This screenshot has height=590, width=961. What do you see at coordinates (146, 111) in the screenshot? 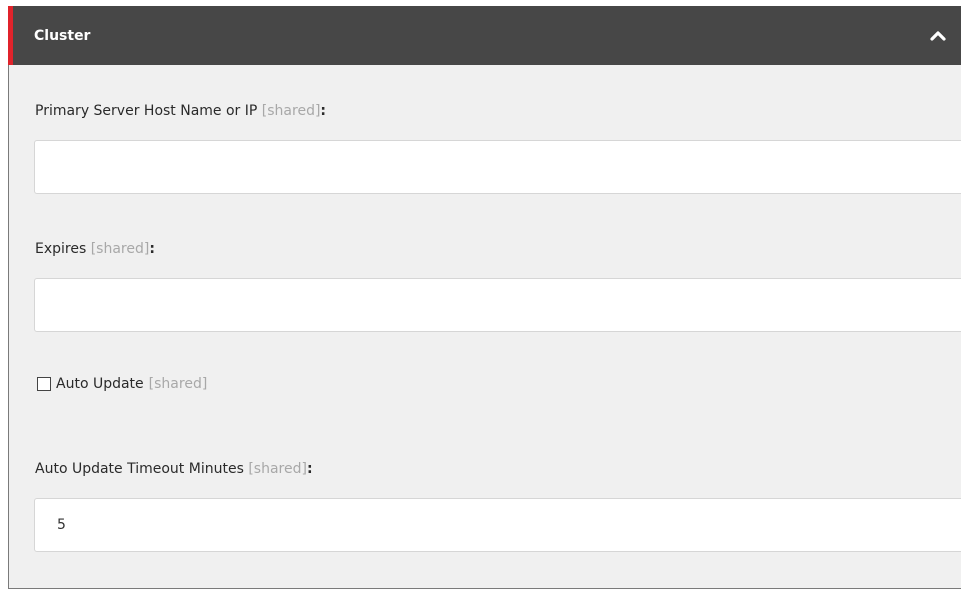
I see `primary-server-label-text: Primary Server Host Name or IP` at bounding box center [146, 111].